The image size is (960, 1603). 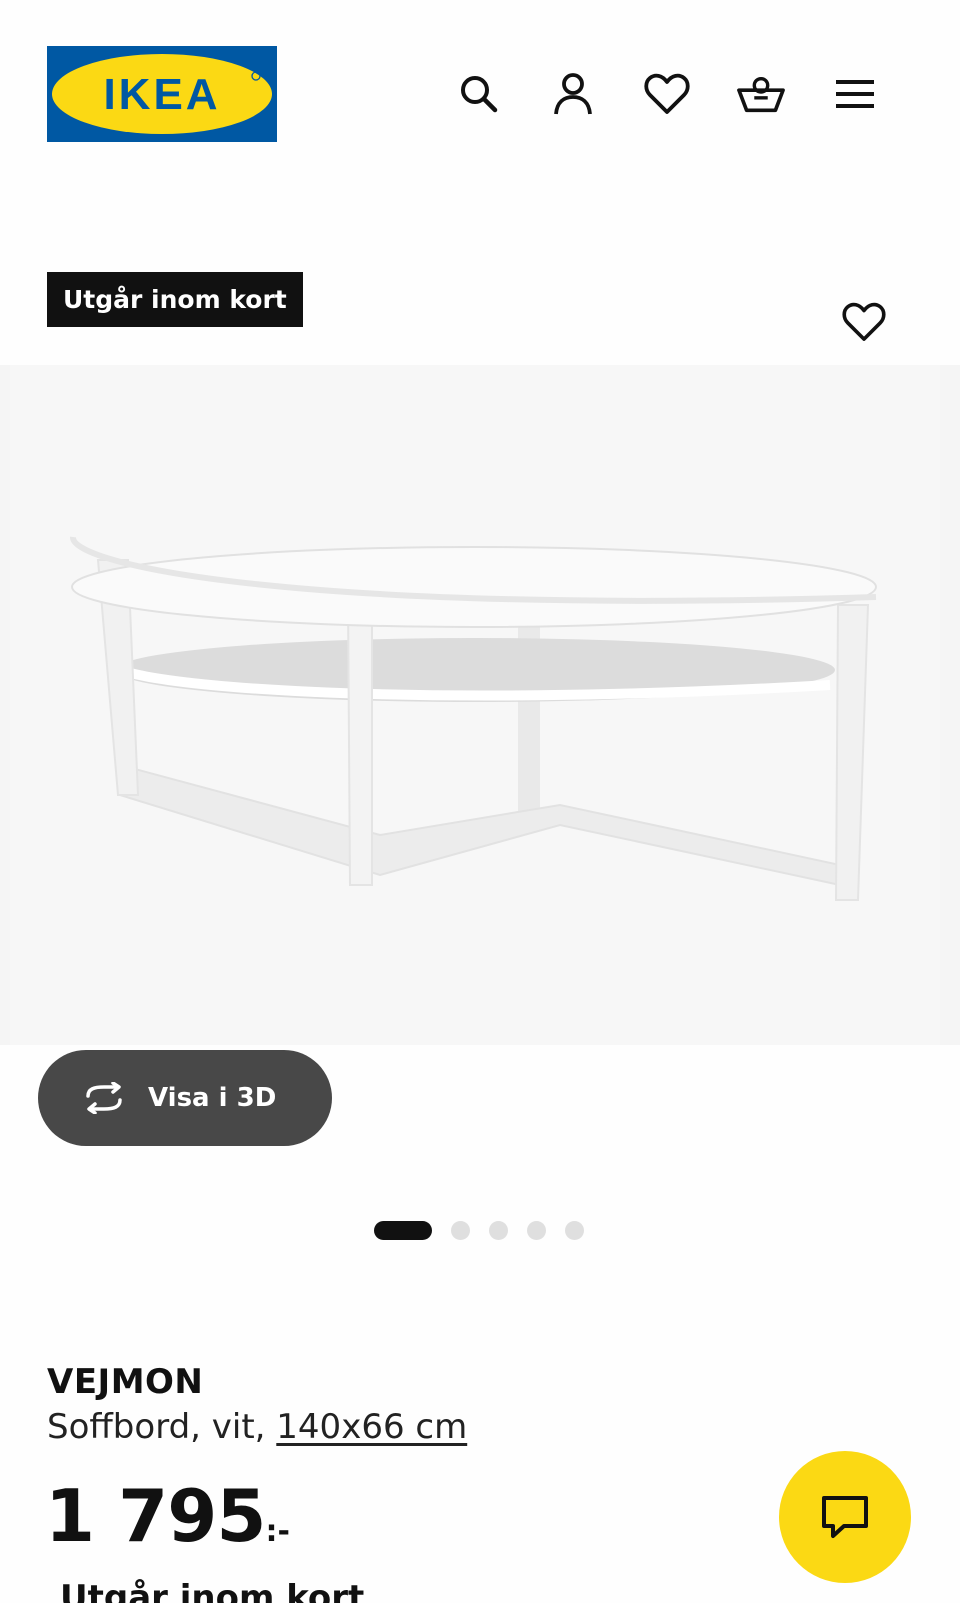 I want to click on chat-button, so click(x=845, y=1517).